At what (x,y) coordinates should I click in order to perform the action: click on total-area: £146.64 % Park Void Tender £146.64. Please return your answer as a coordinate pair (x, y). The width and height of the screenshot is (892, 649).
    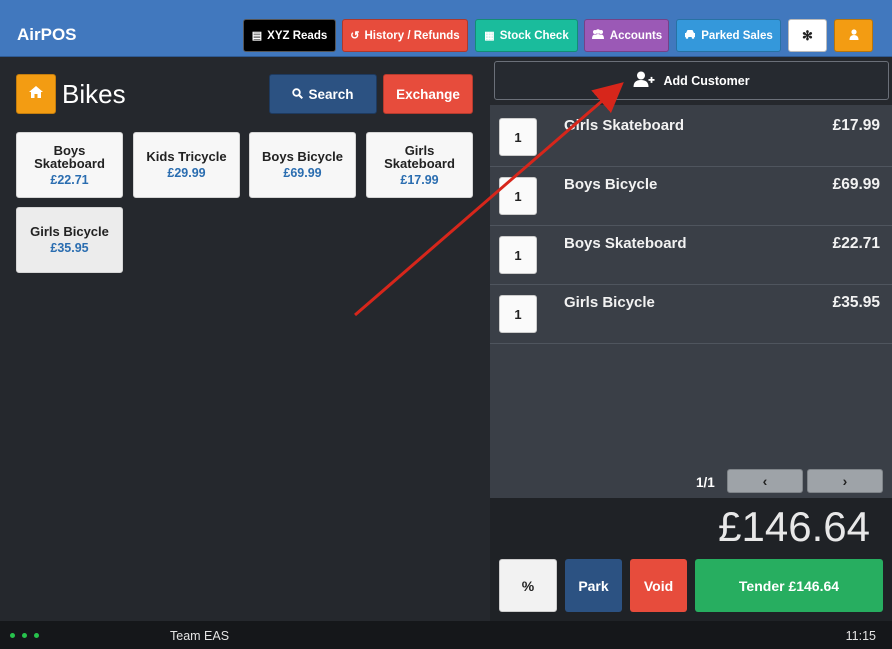
    Looking at the image, I should click on (691, 559).